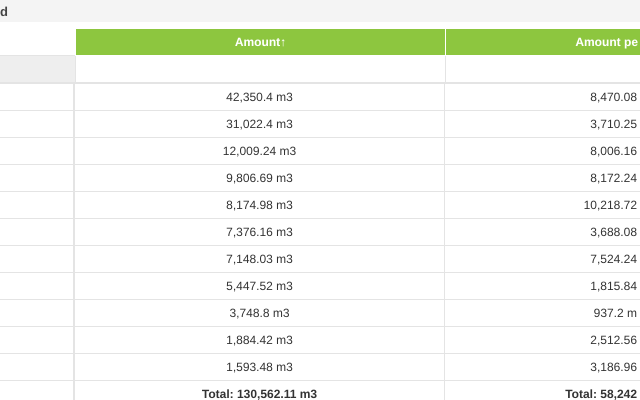 Image resolution: width=640 pixels, height=400 pixels. Describe the element at coordinates (542, 205) in the screenshot. I see `table-cell: 10,218.72` at that location.